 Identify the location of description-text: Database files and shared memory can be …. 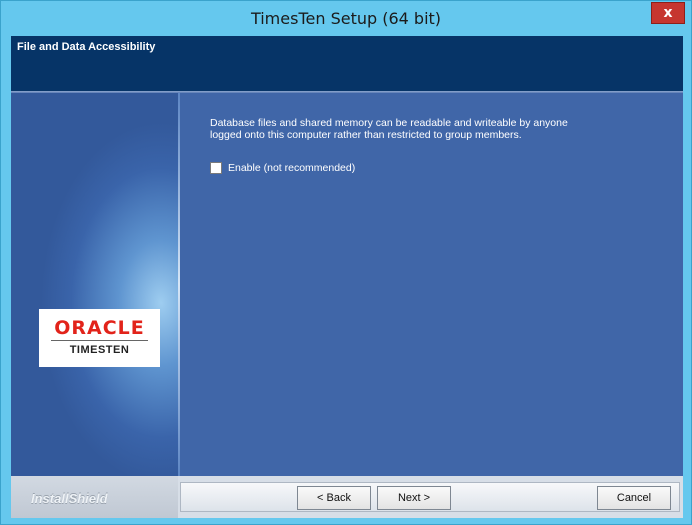
(410, 129).